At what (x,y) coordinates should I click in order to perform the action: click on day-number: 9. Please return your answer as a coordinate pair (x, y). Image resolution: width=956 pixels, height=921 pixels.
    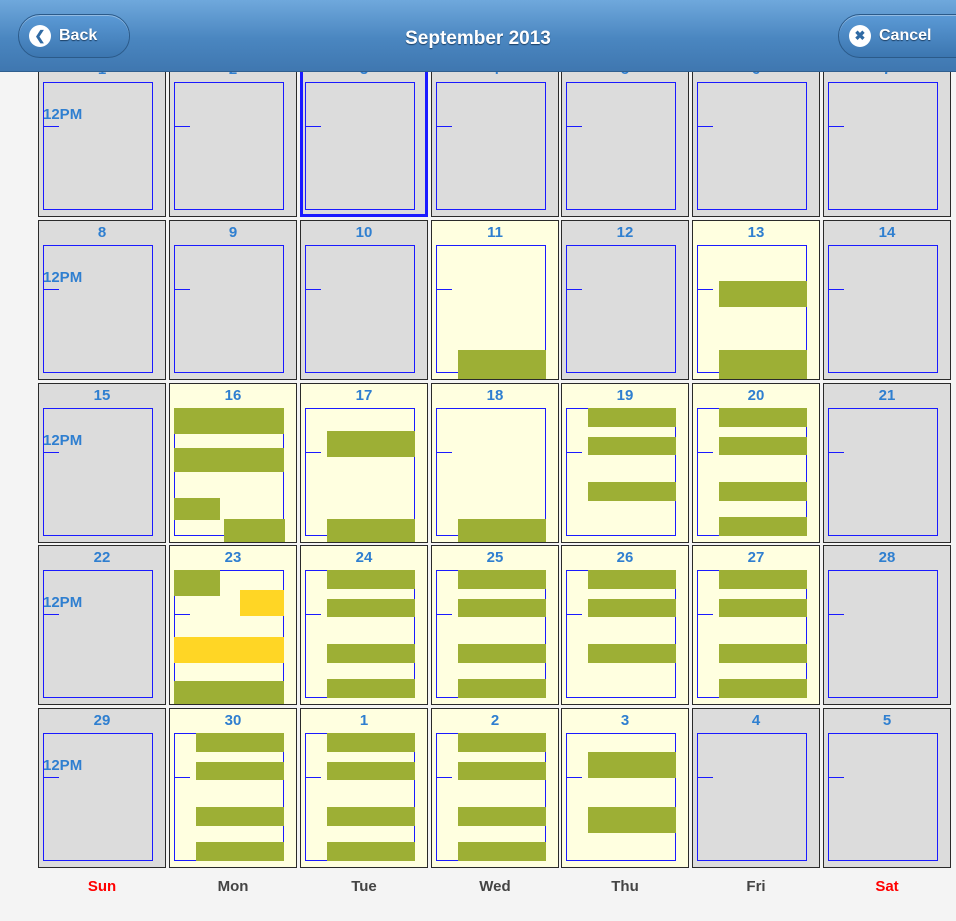
    Looking at the image, I should click on (233, 232).